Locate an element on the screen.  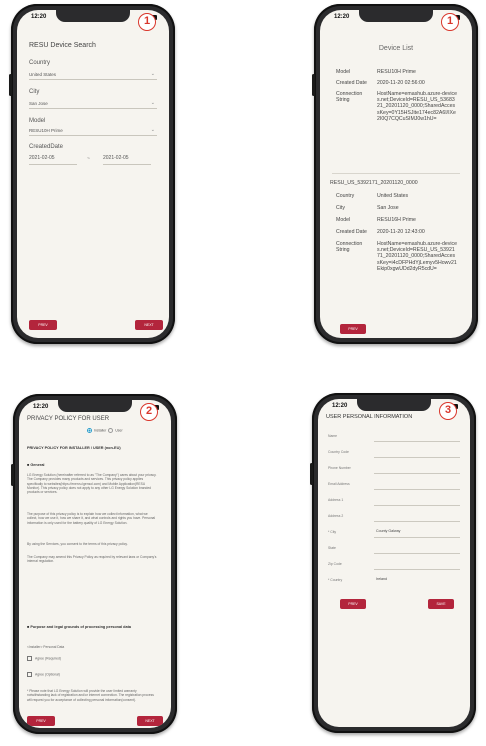
agree-required-label: Agree (Required) is located at coordinates (48, 658).